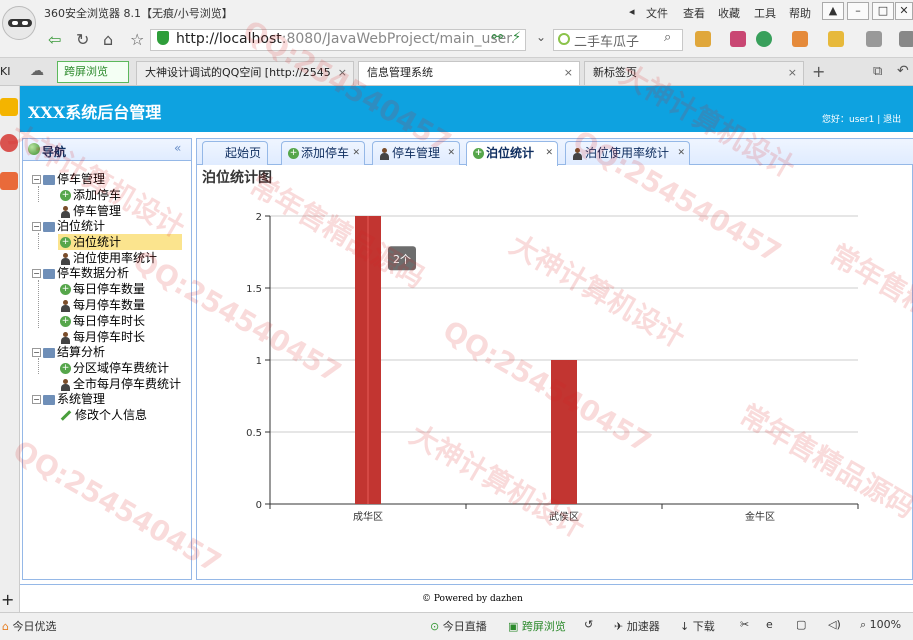  I want to click on sidebar-weibo-icon, so click(9, 143).